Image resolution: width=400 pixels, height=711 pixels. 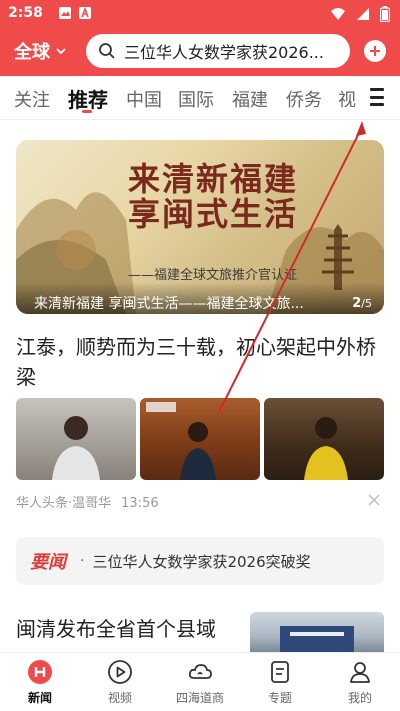 I want to click on plus-icon, so click(x=375, y=51).